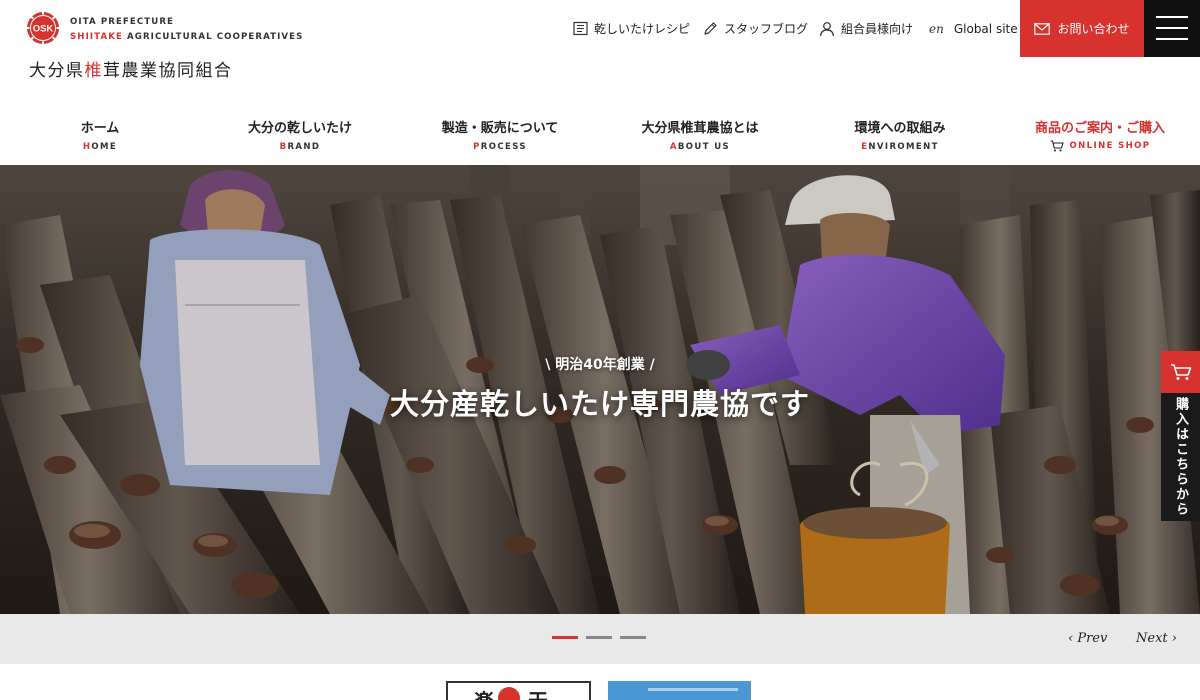 The height and width of the screenshot is (700, 1200). I want to click on nav-item-environment: 環境への取組み ENVIROMENT, so click(900, 132).